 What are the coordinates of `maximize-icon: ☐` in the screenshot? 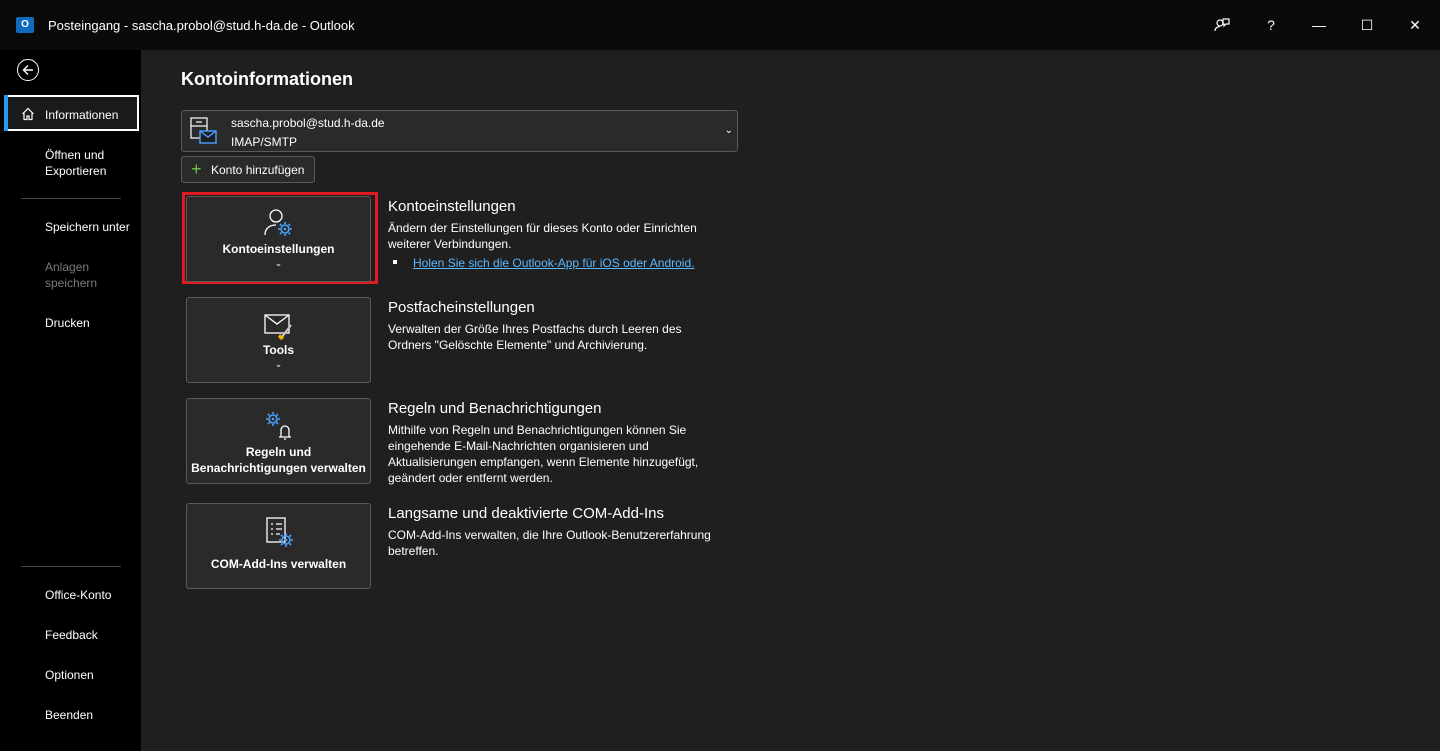 It's located at (1367, 25).